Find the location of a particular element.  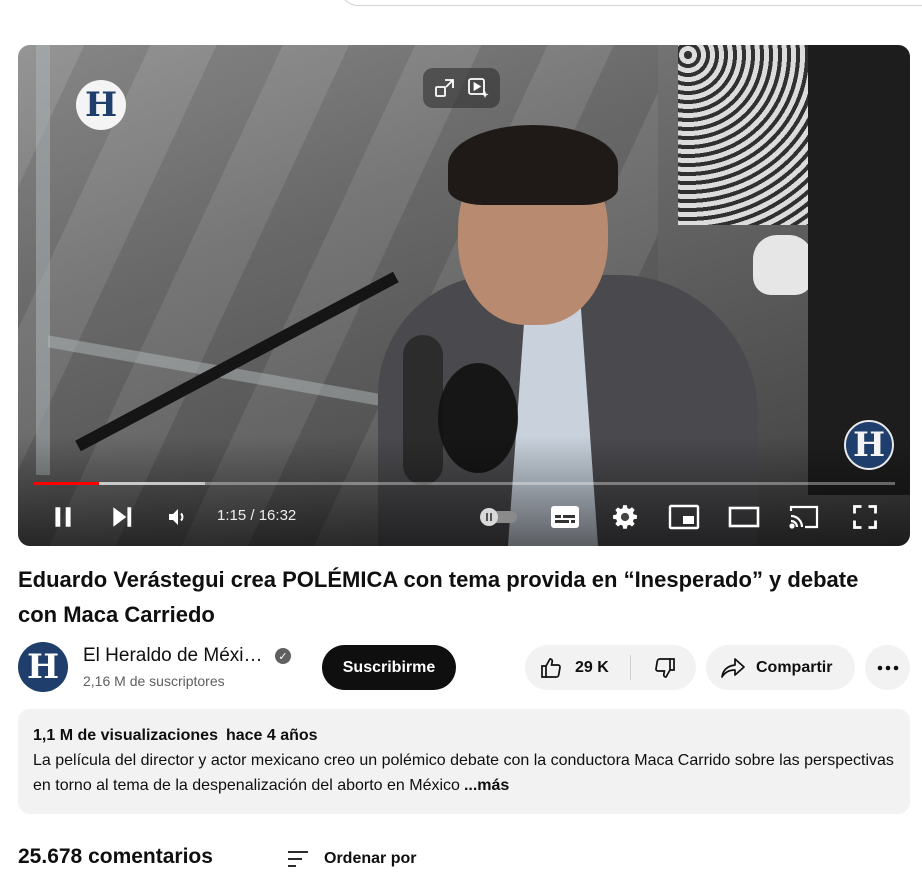

miniplayer-button is located at coordinates (684, 517).